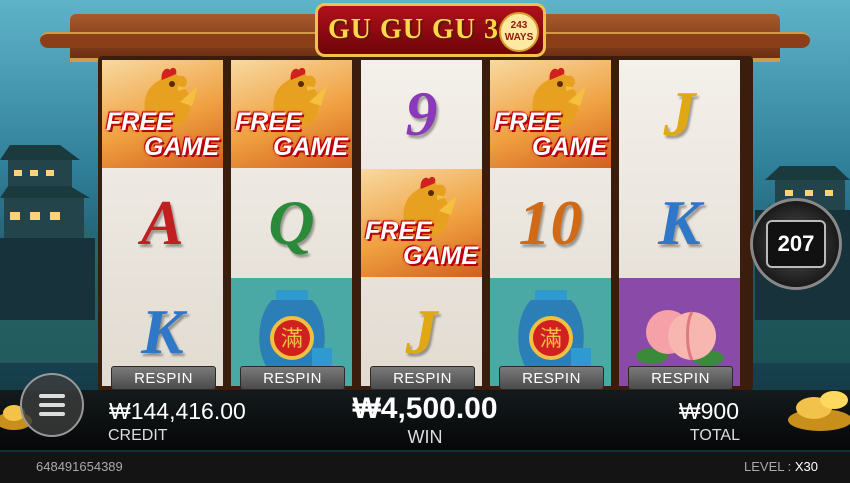  What do you see at coordinates (413, 29) in the screenshot?
I see `game-title: GU GU GU 3` at bounding box center [413, 29].